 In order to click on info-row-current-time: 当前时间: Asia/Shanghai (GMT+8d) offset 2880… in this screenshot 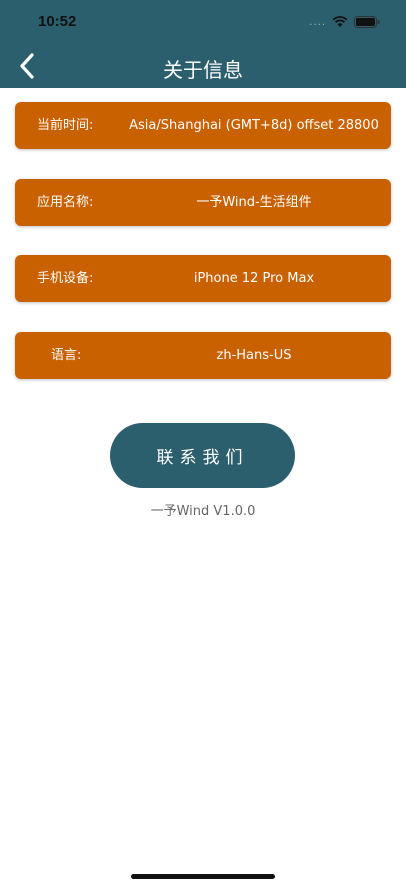, I will do `click(203, 125)`.